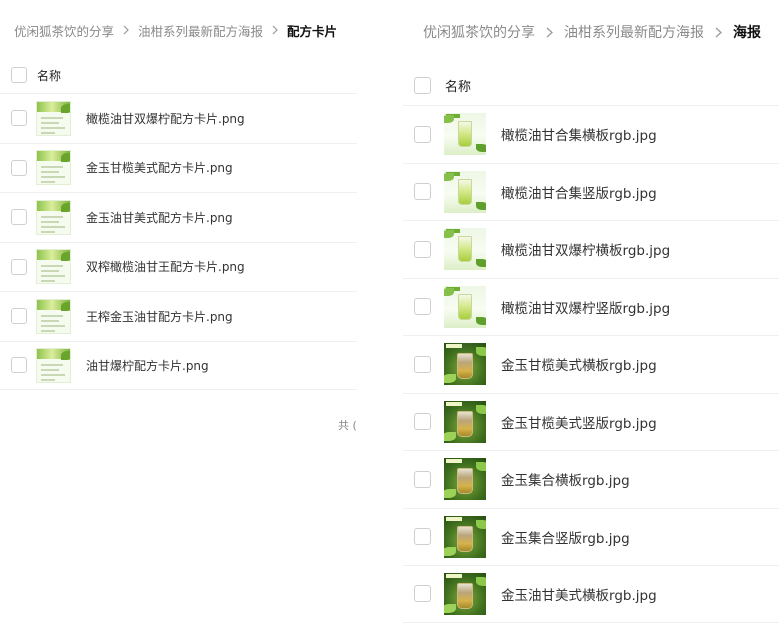 This screenshot has height=623, width=779. Describe the element at coordinates (159, 167) in the screenshot. I see `file-name: 金玉甘榄美式配方卡片.png` at that location.